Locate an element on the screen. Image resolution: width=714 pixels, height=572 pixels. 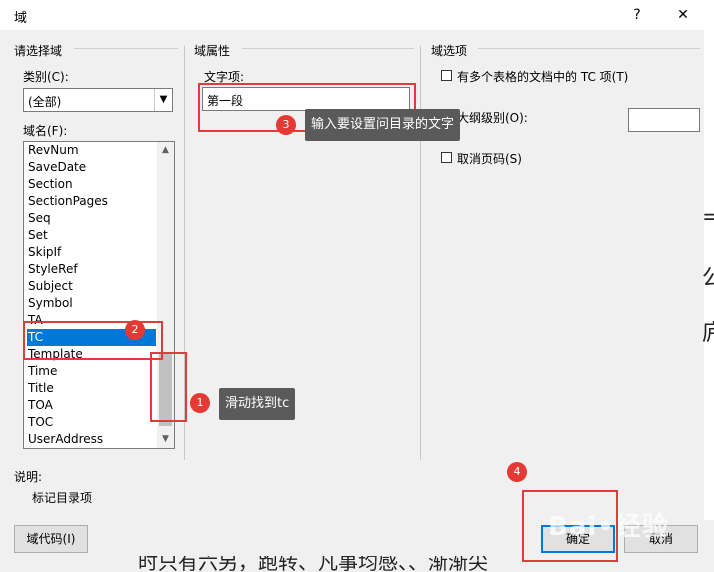
step-tooltip-3: 输入要设置问目录的文字 is located at coordinates (383, 125).